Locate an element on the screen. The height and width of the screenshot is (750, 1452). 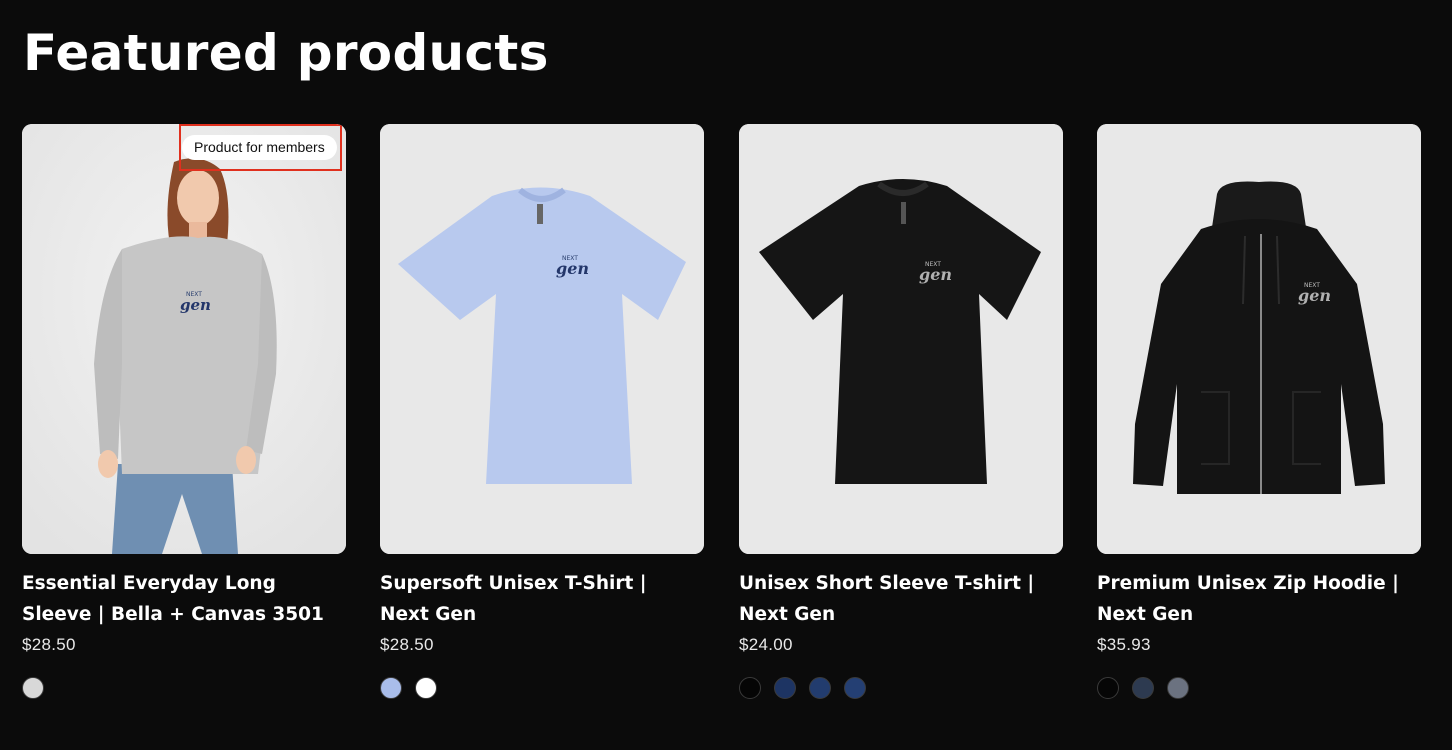
black-tshirt-image: NEXT gen is located at coordinates (901, 339).